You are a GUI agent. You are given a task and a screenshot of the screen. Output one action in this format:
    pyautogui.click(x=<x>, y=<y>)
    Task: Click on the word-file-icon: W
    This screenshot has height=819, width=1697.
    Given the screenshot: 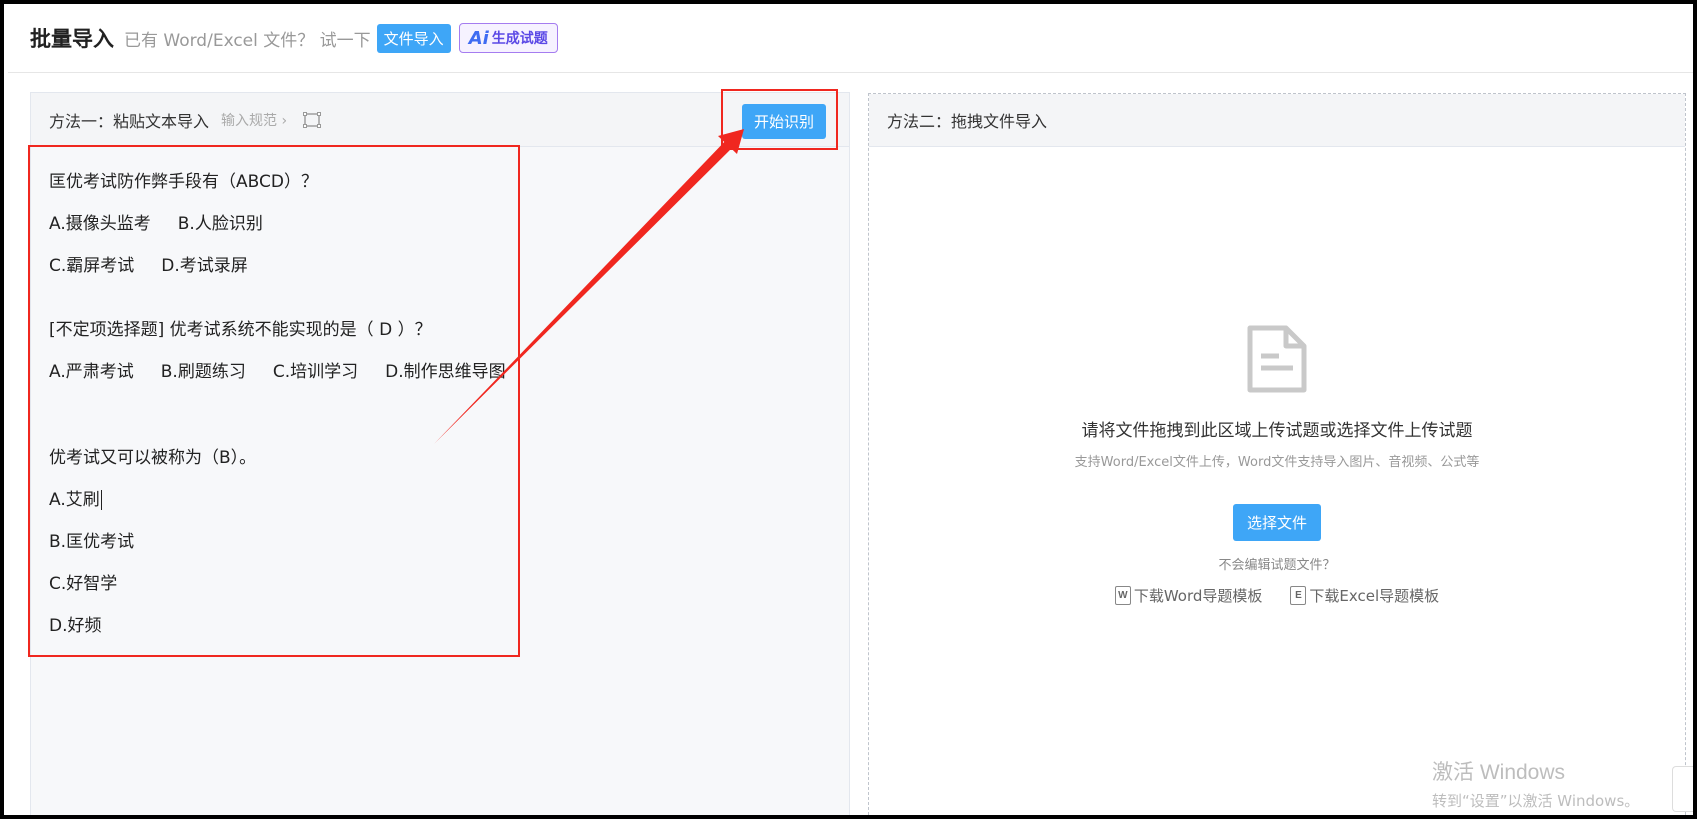 What is the action you would take?
    pyautogui.click(x=1122, y=595)
    